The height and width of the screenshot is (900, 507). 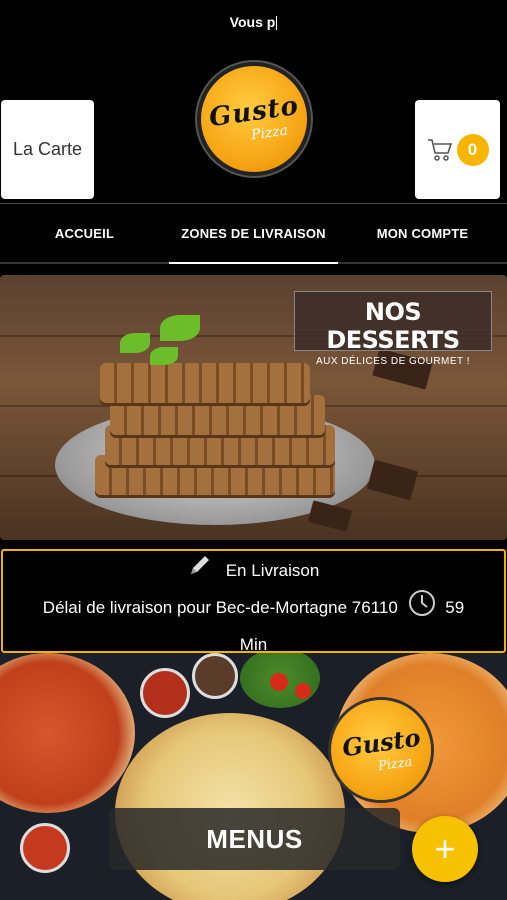 What do you see at coordinates (422, 608) in the screenshot?
I see `clock-icon` at bounding box center [422, 608].